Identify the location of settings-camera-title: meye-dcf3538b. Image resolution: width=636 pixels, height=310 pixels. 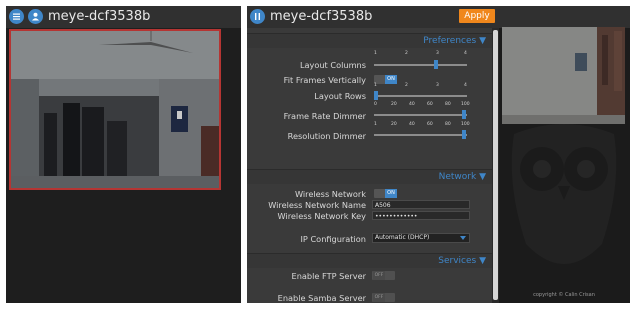
(321, 16).